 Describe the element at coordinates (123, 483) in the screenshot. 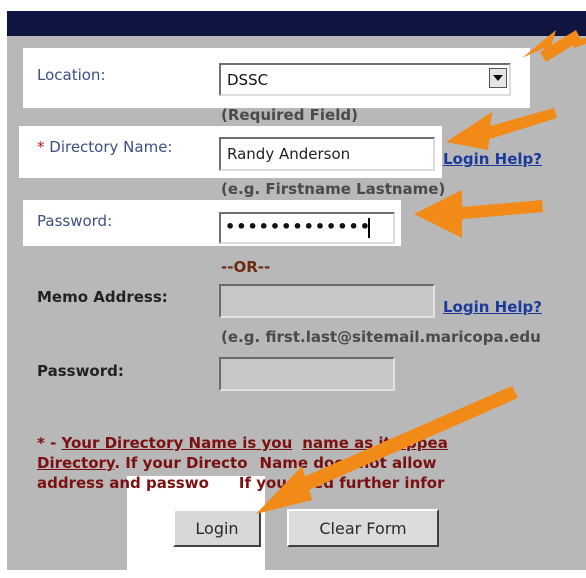

I see `footnote-text-line3a: address and passwo` at that location.